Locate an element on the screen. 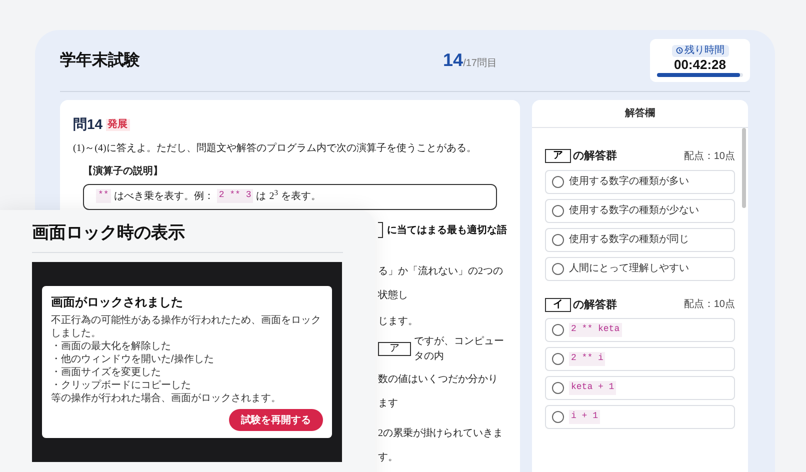  option-code: 2 ** keta is located at coordinates (595, 330).